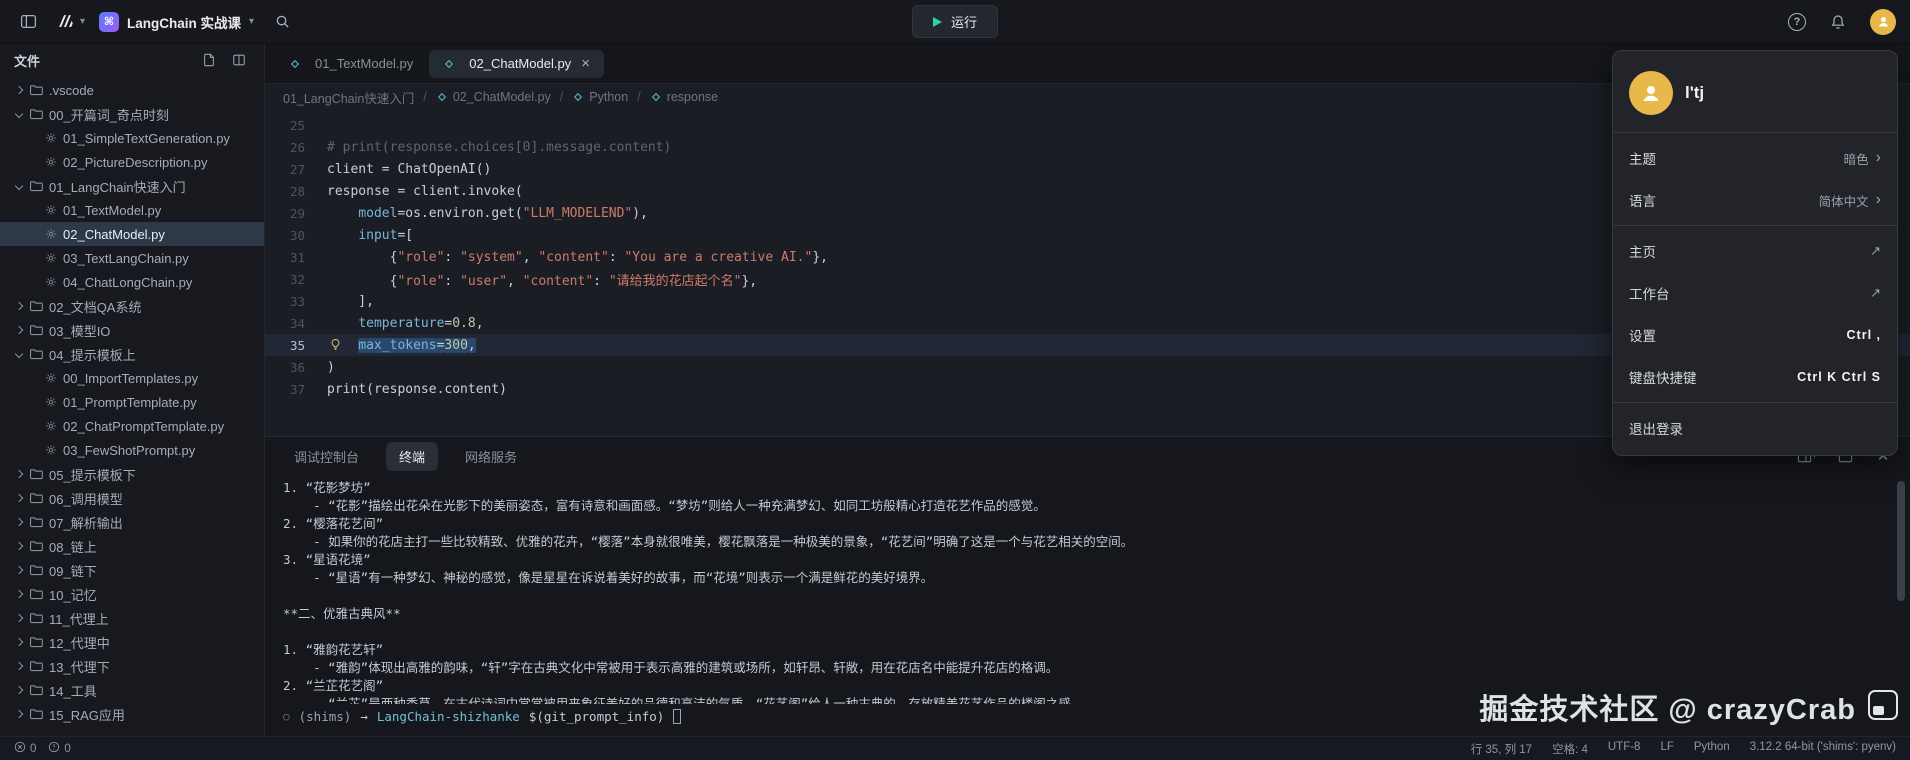  What do you see at coordinates (333, 523) in the screenshot?
I see `terminal-line: 2. “樱落花艺间”` at bounding box center [333, 523].